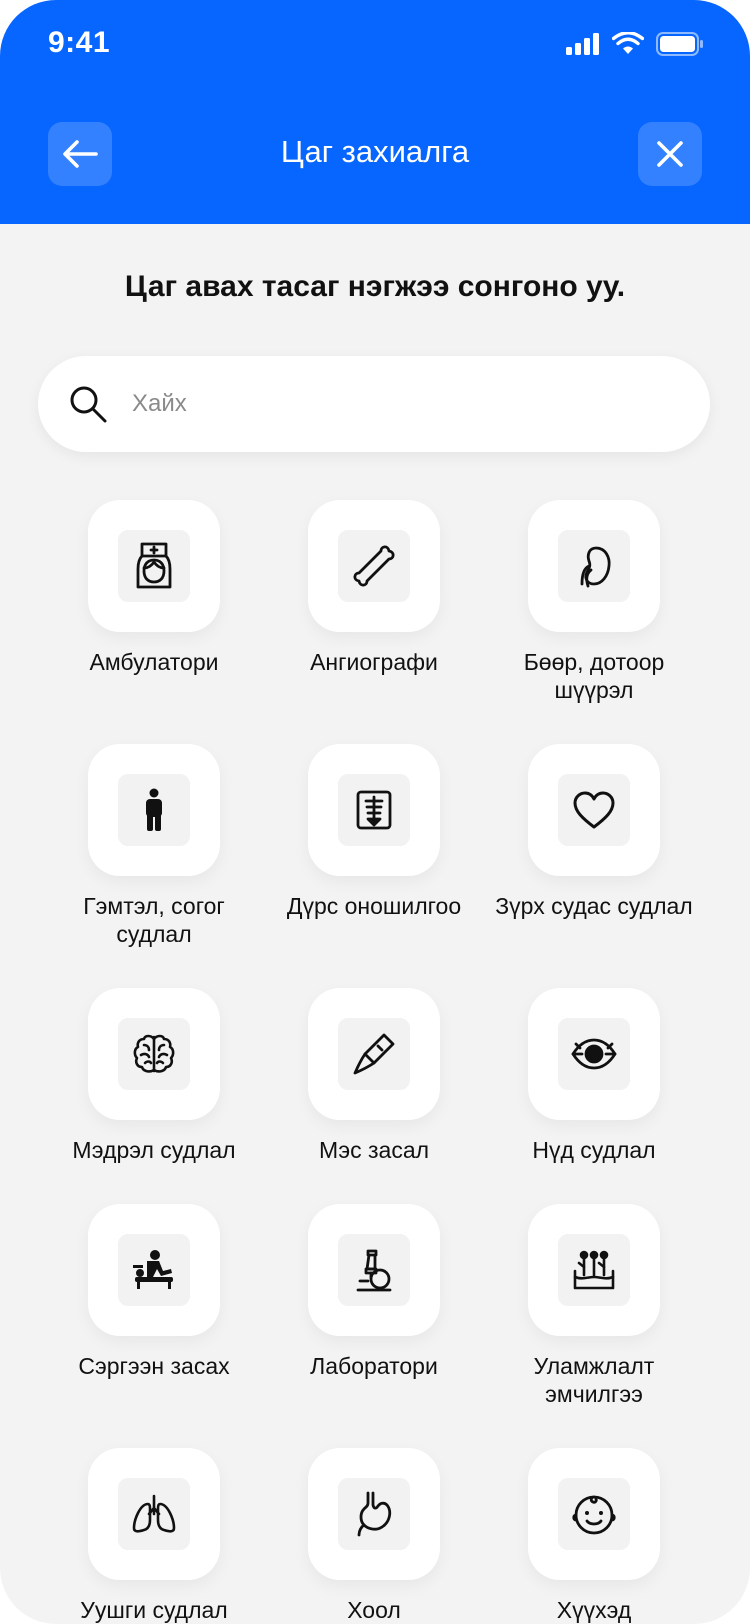 This screenshot has height=1624, width=750. Describe the element at coordinates (374, 906) in the screenshot. I see `category-label: Дүрс оношилгоо` at that location.